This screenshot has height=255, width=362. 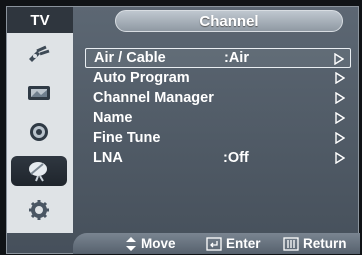 I want to click on menu-item-name: Name, so click(x=218, y=118).